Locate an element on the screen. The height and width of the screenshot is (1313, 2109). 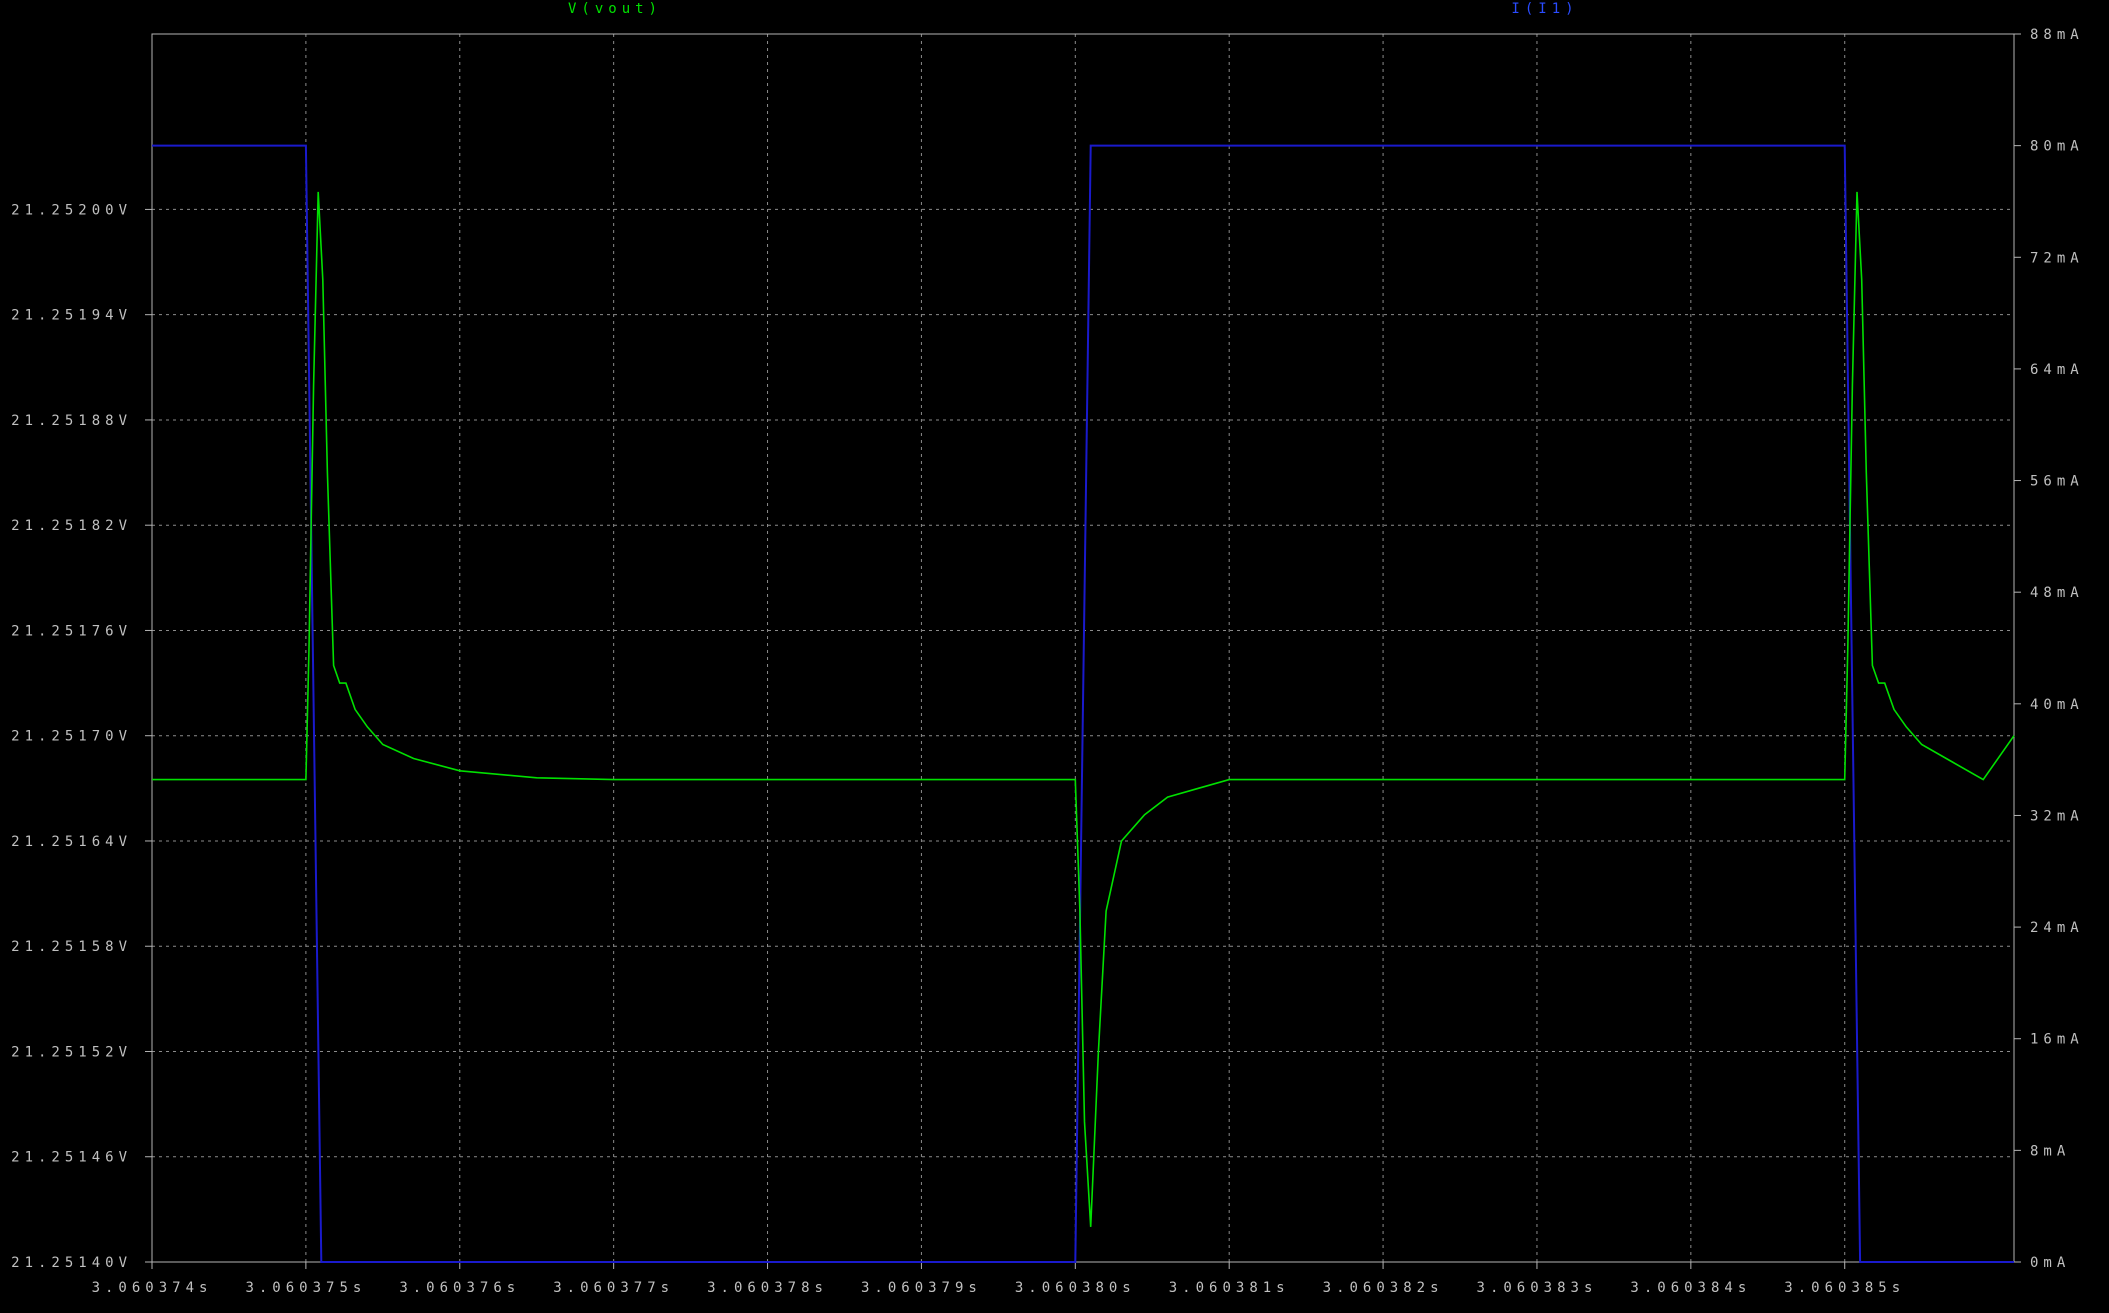
x-tick-label: 3.060383s is located at coordinates (1537, 1288).